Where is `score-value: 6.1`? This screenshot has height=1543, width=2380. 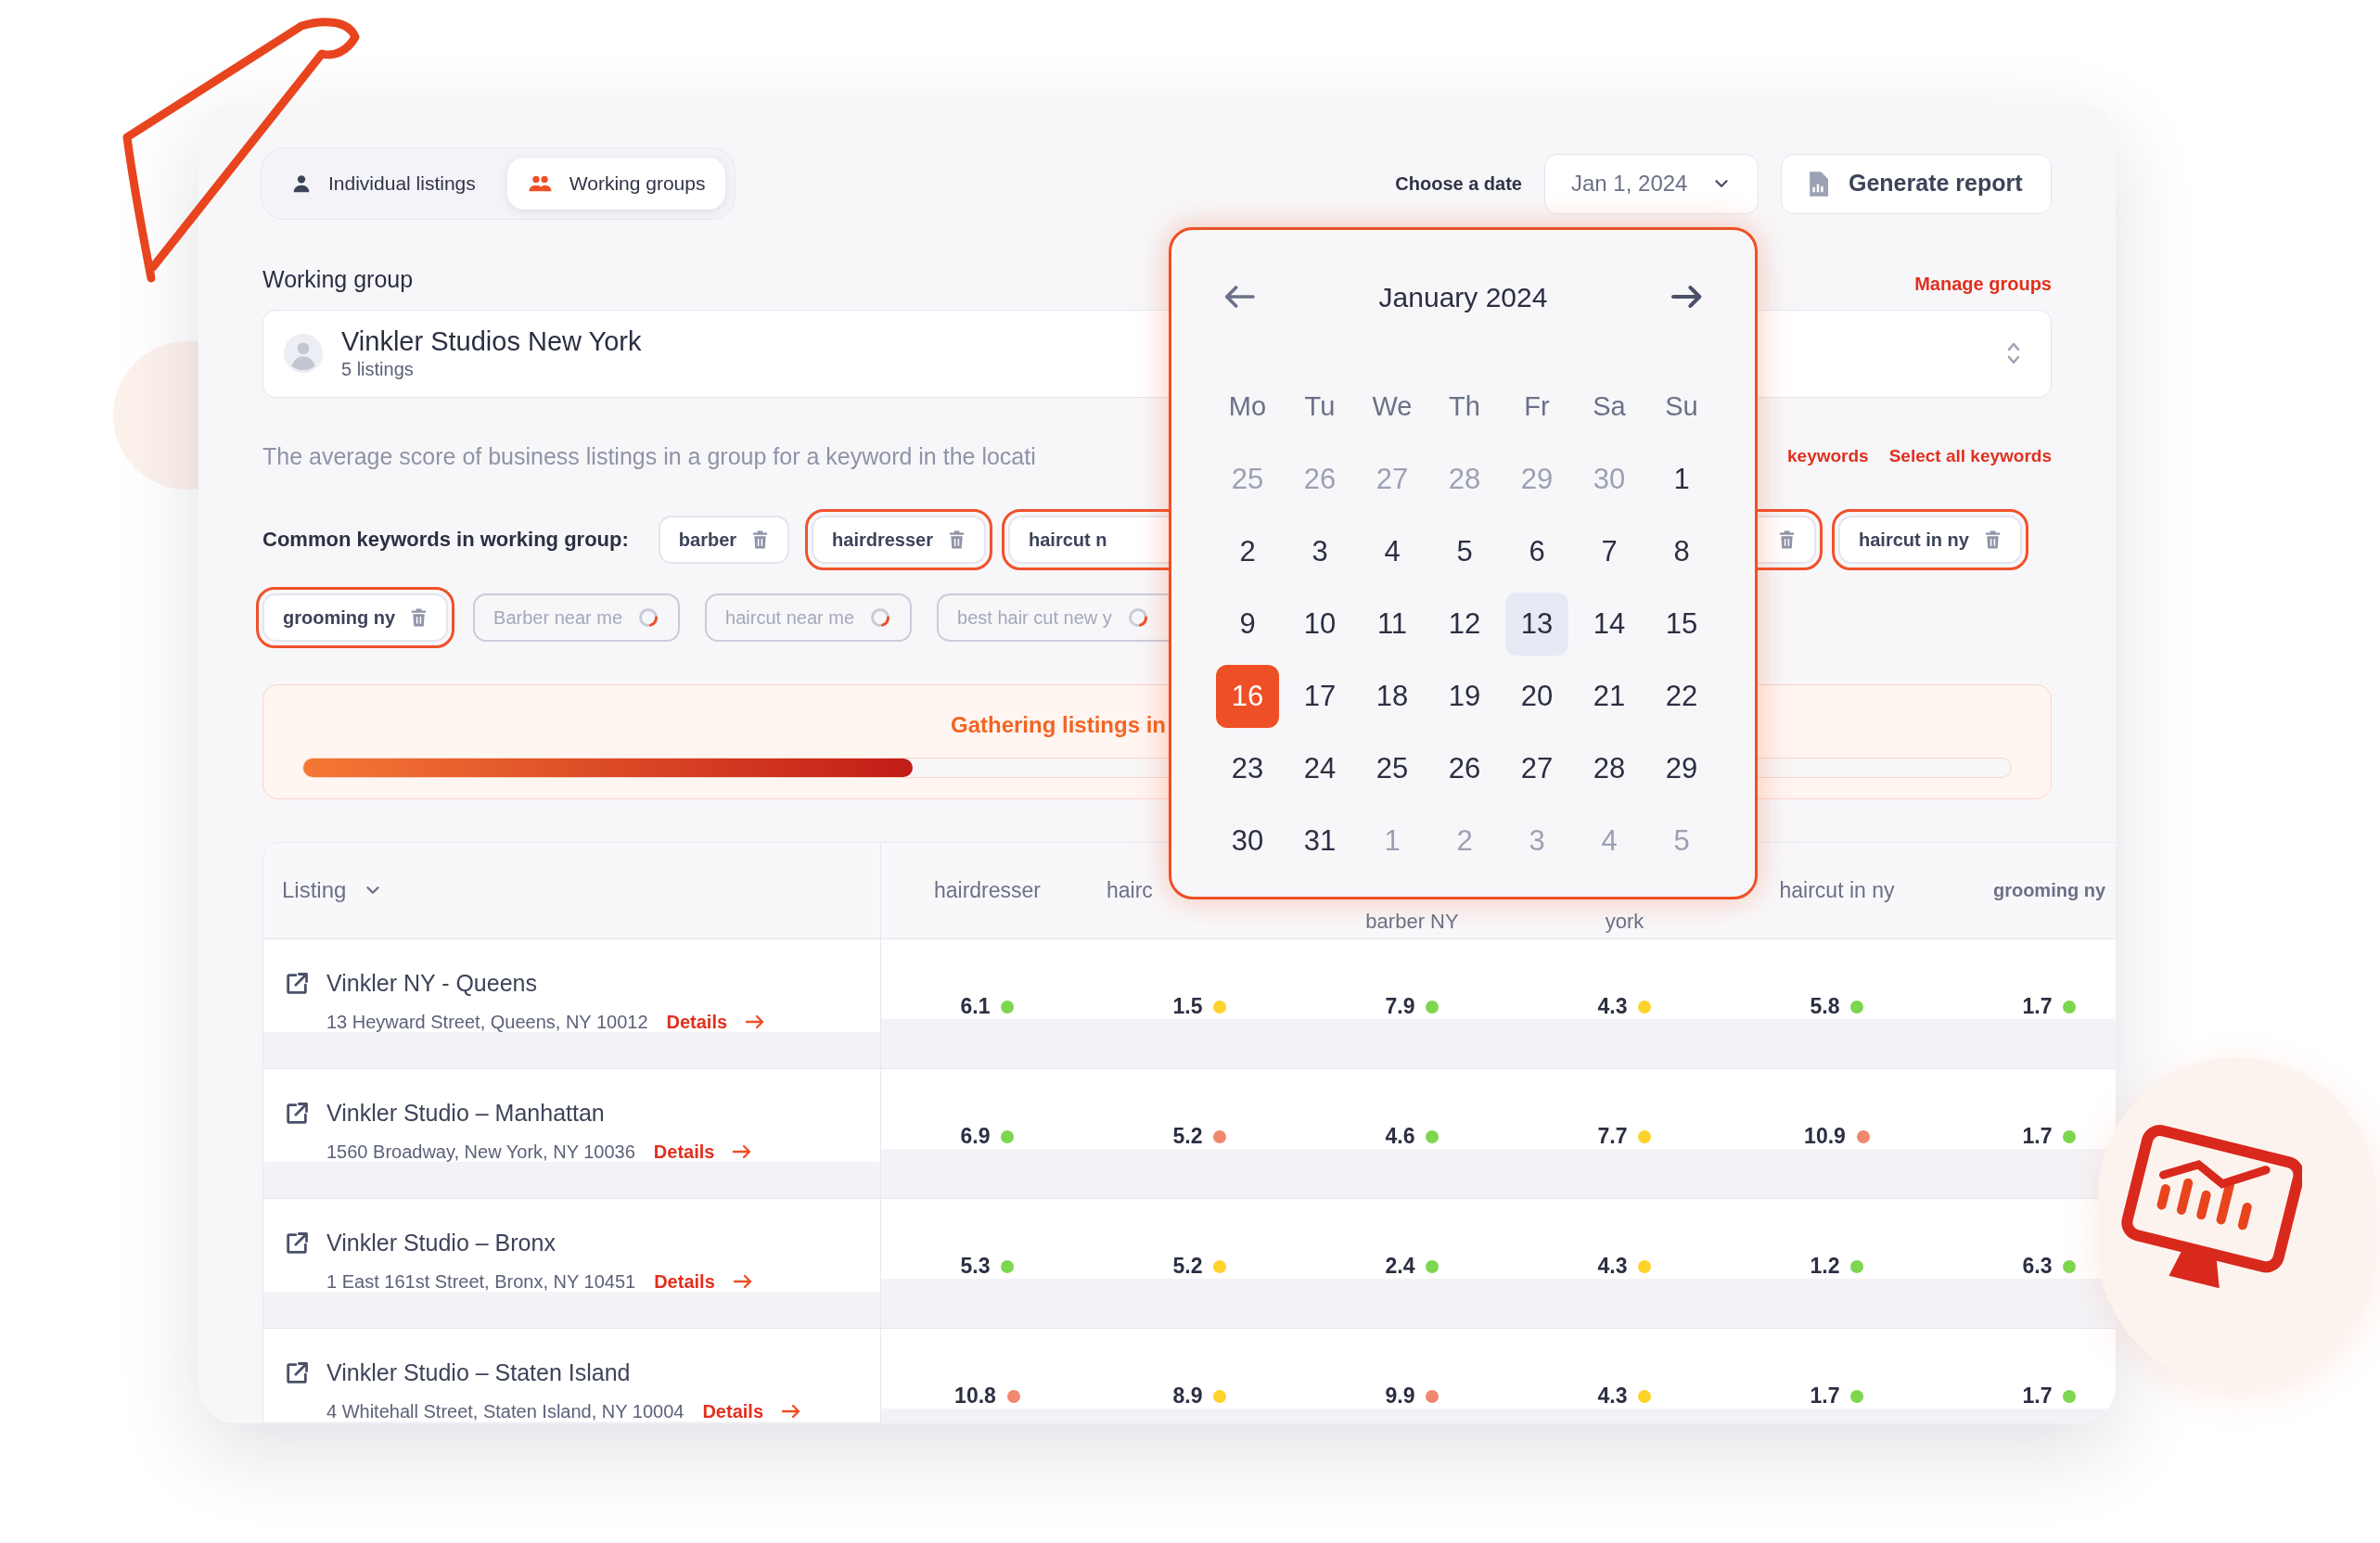 score-value: 6.1 is located at coordinates (975, 1006).